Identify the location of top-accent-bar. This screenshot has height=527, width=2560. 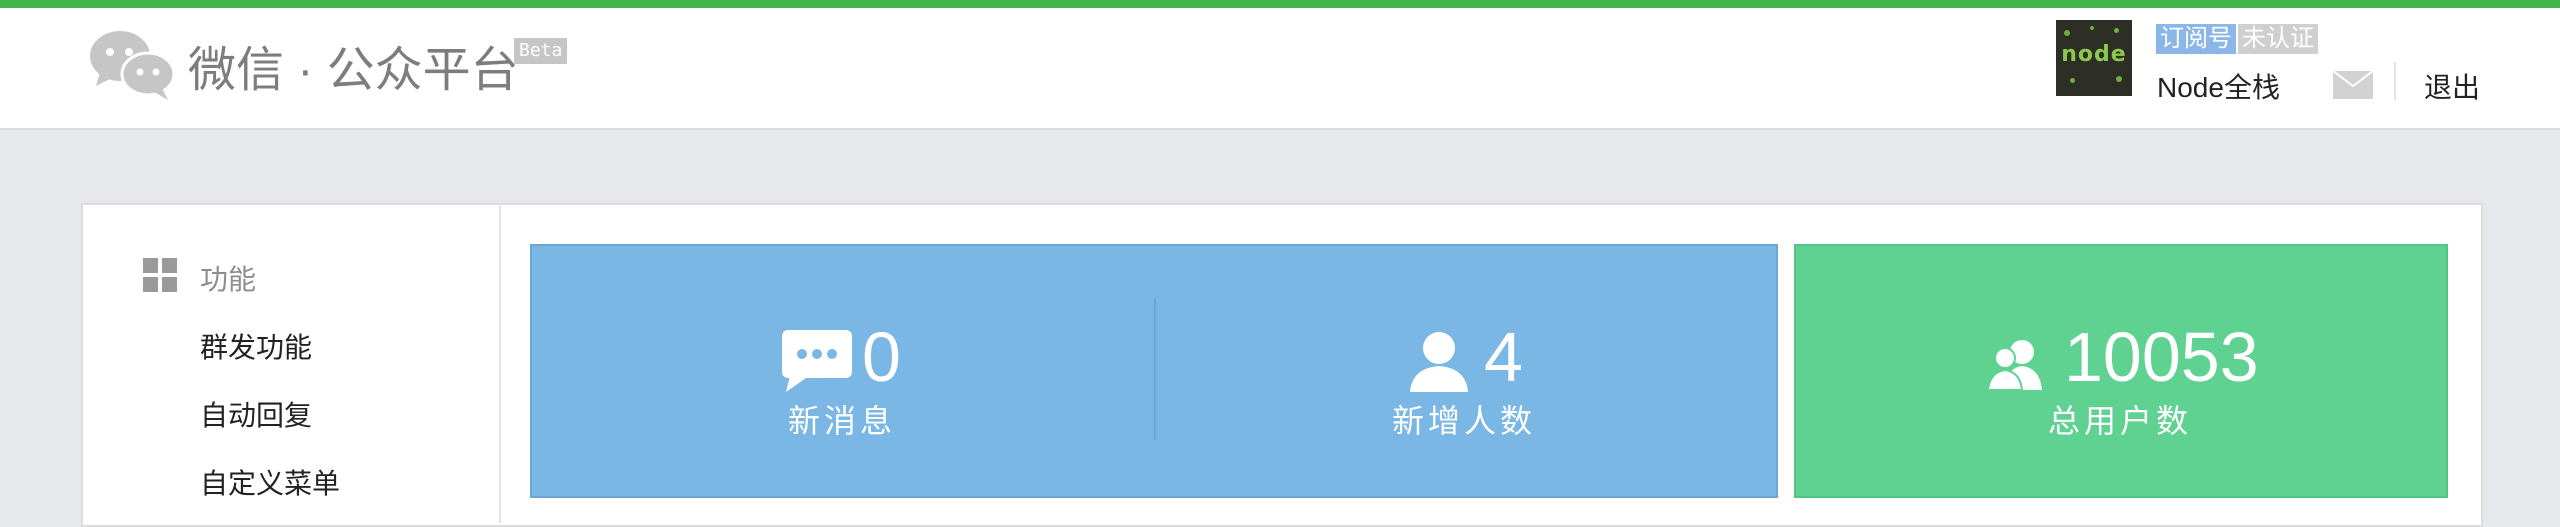
(1280, 4).